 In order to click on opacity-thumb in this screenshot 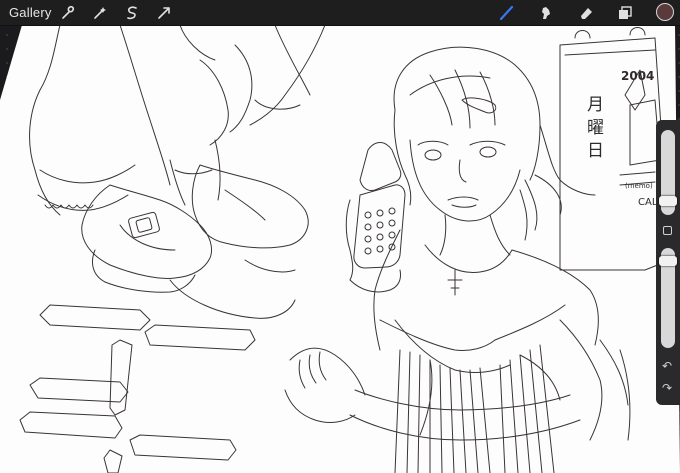, I will do `click(668, 261)`.